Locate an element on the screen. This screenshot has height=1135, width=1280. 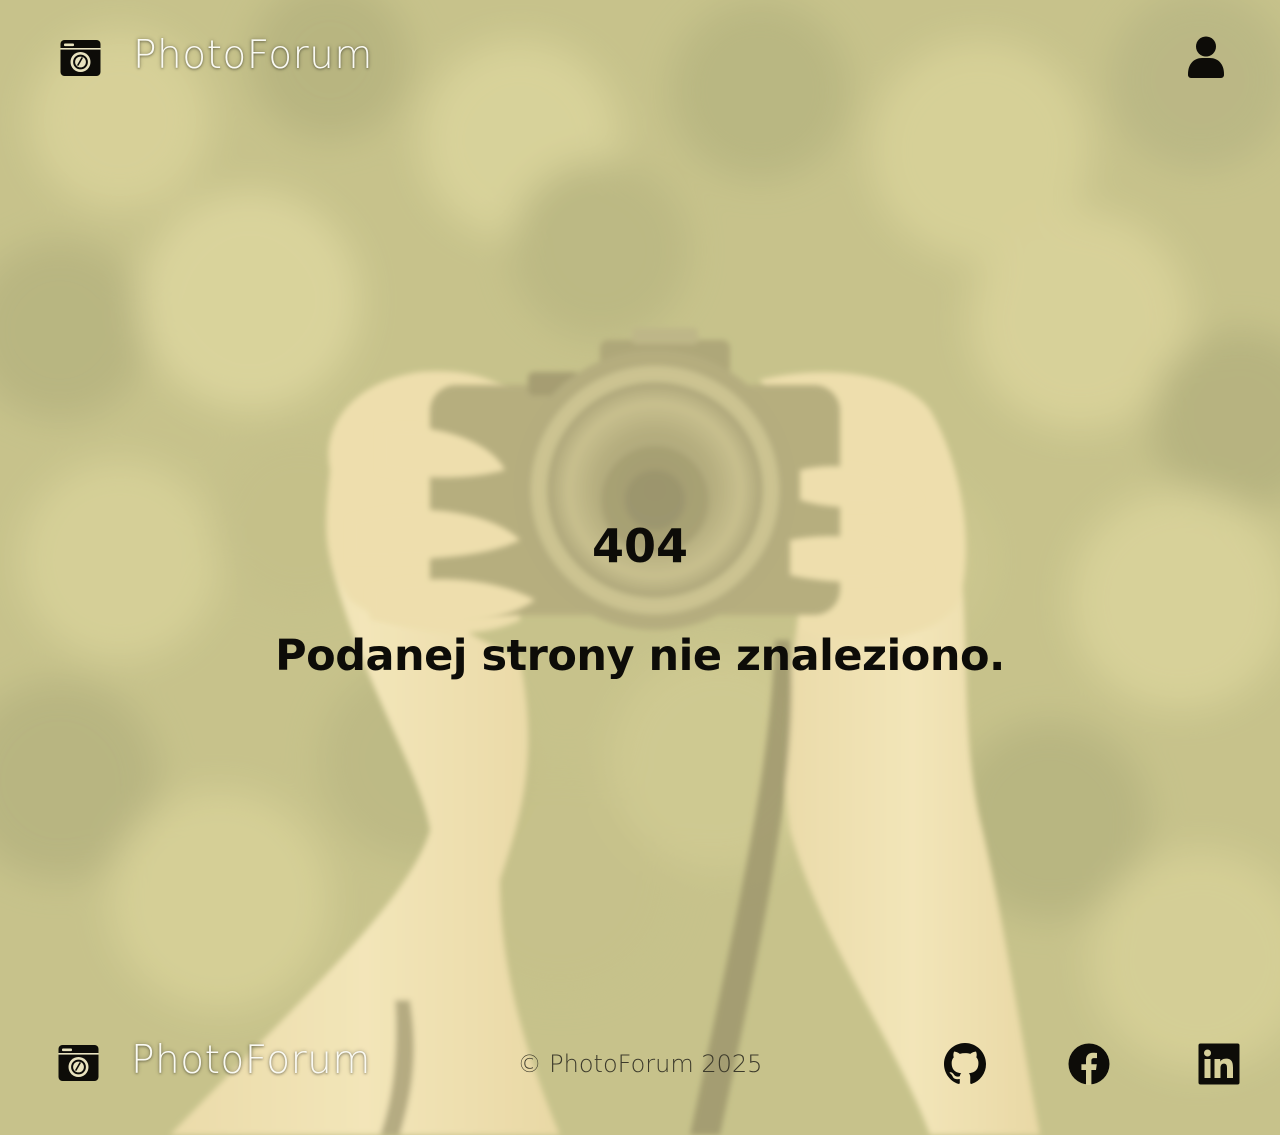
site-footer: PhotoForum © PhotoForum 2025 is located at coordinates (640, 1070).